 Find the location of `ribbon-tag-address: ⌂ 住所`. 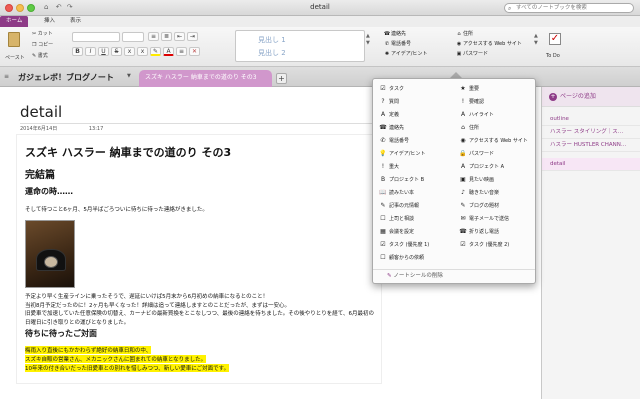

ribbon-tag-address: ⌂ 住所 is located at coordinates (464, 33).